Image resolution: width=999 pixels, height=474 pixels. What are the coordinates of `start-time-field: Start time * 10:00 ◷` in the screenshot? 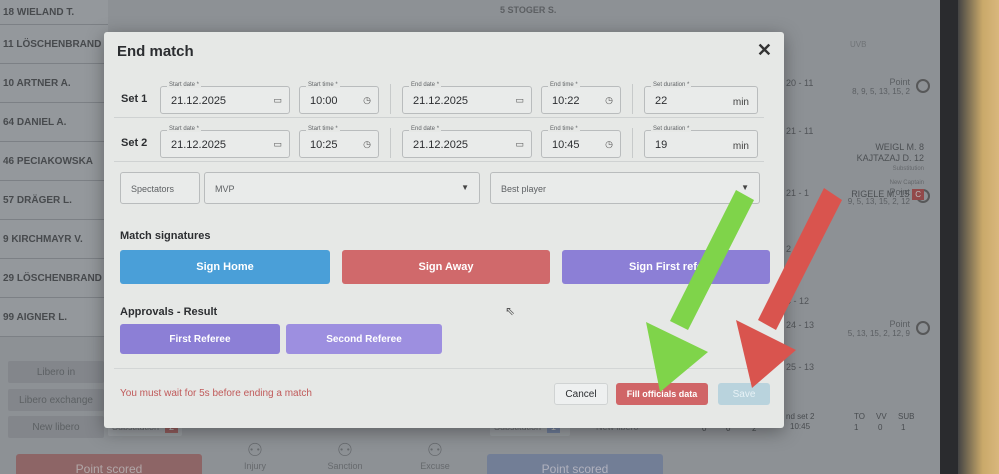 It's located at (339, 98).